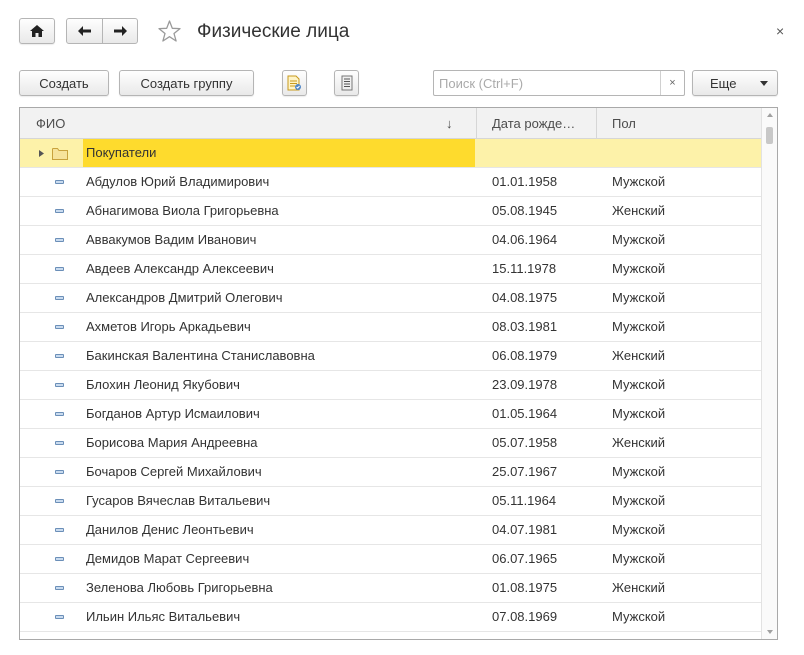 The height and width of the screenshot is (655, 804). I want to click on scrollbar-thumb, so click(769, 135).